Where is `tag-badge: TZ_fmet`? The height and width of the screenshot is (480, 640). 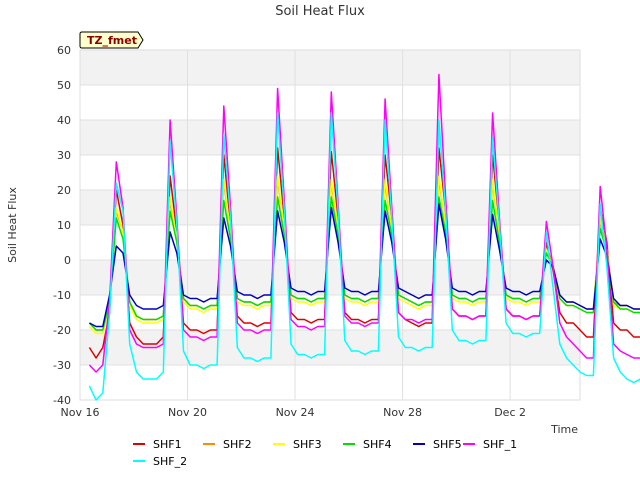 tag-badge: TZ_fmet is located at coordinates (111, 40).